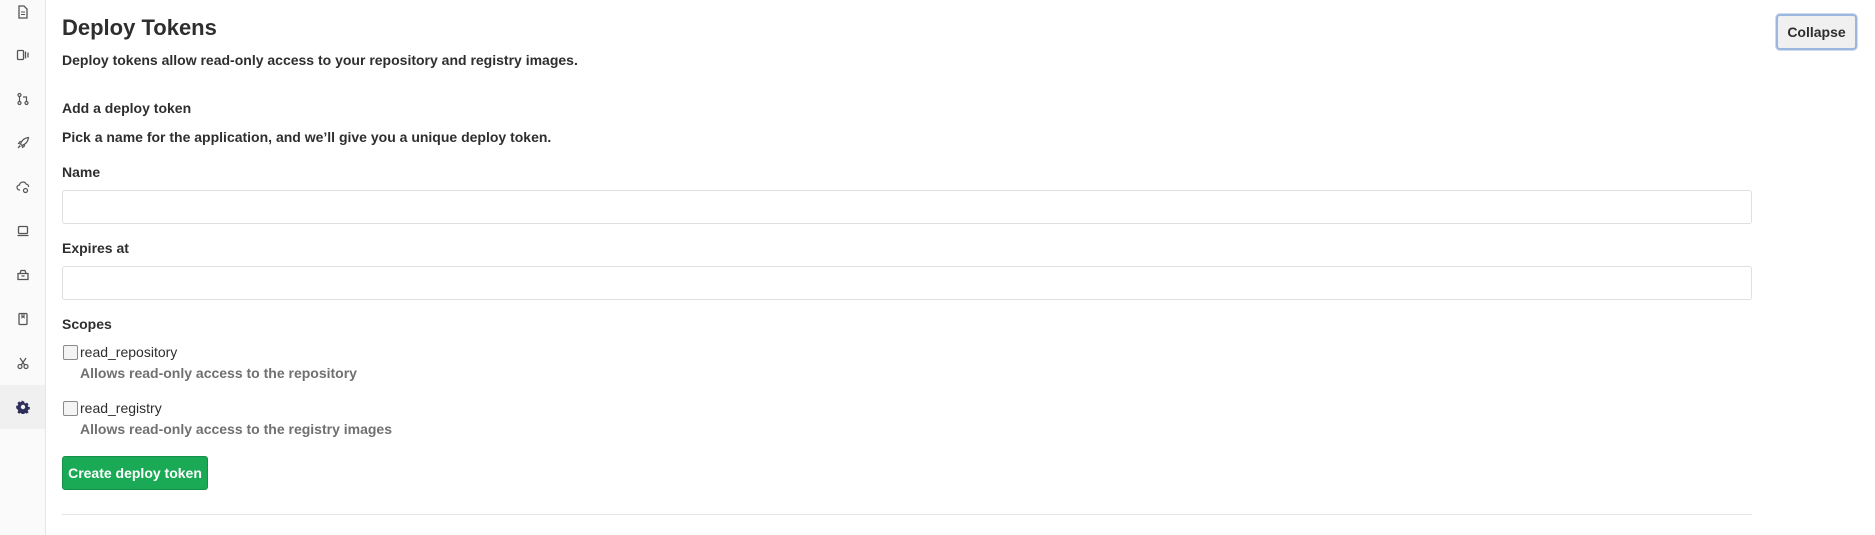 Image resolution: width=1875 pixels, height=535 pixels. I want to click on rocket-icon, so click(23, 142).